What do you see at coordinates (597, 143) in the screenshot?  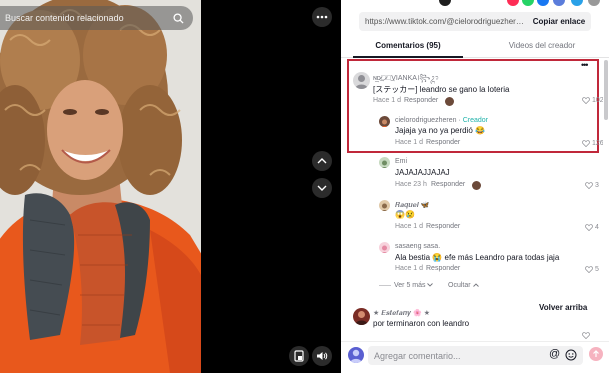 I see `like-count: 126` at bounding box center [597, 143].